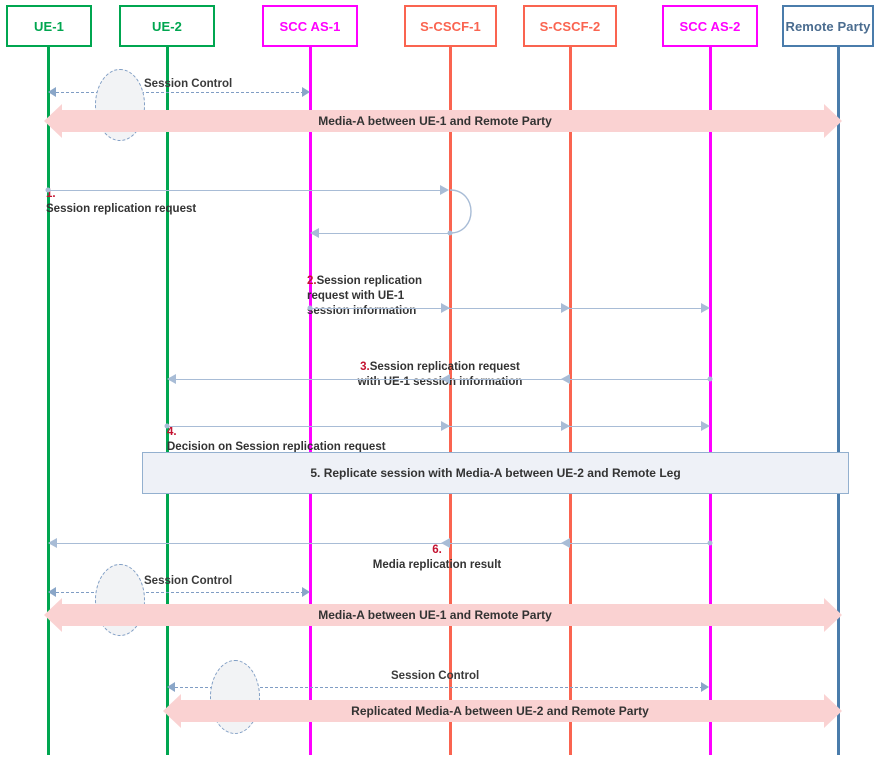  I want to click on participant-scc-as-1: SCC AS-1, so click(310, 26).